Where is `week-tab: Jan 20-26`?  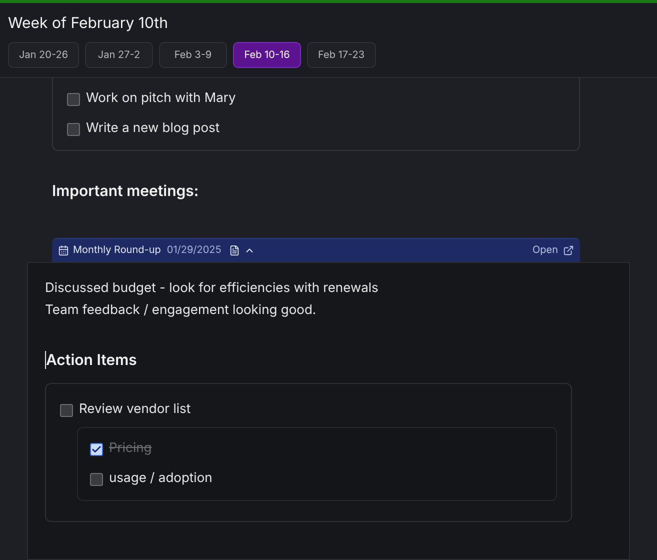 week-tab: Jan 20-26 is located at coordinates (44, 55).